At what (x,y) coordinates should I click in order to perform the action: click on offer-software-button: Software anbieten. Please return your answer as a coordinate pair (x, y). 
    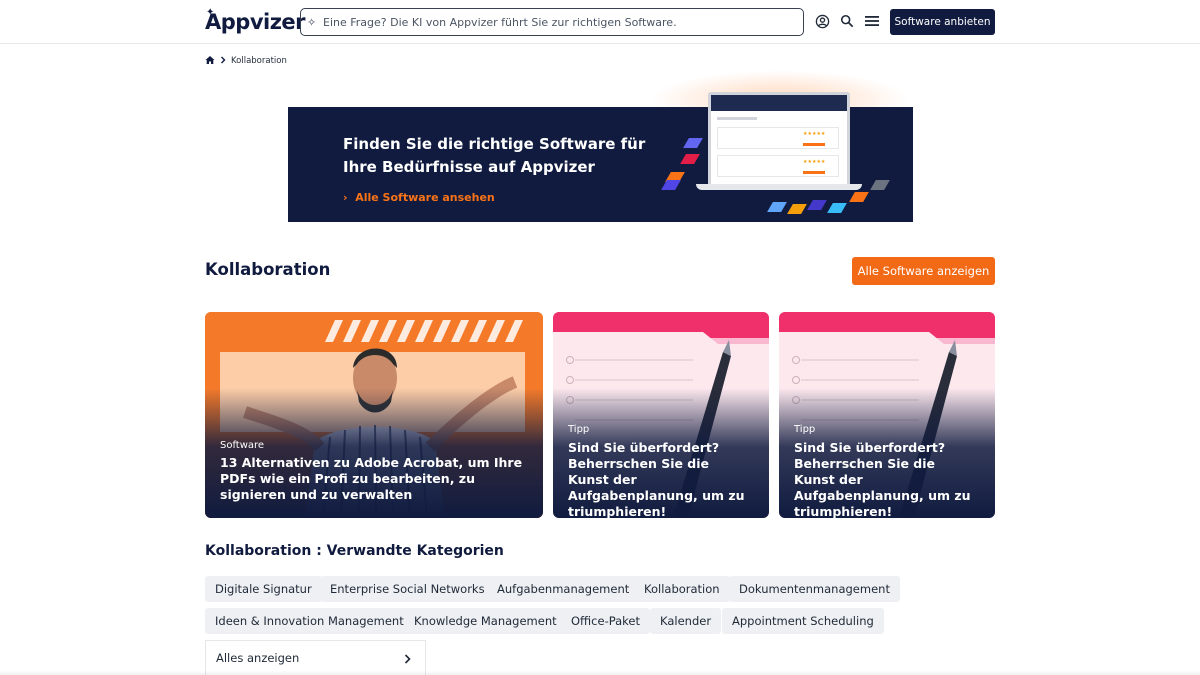
    Looking at the image, I should click on (942, 22).